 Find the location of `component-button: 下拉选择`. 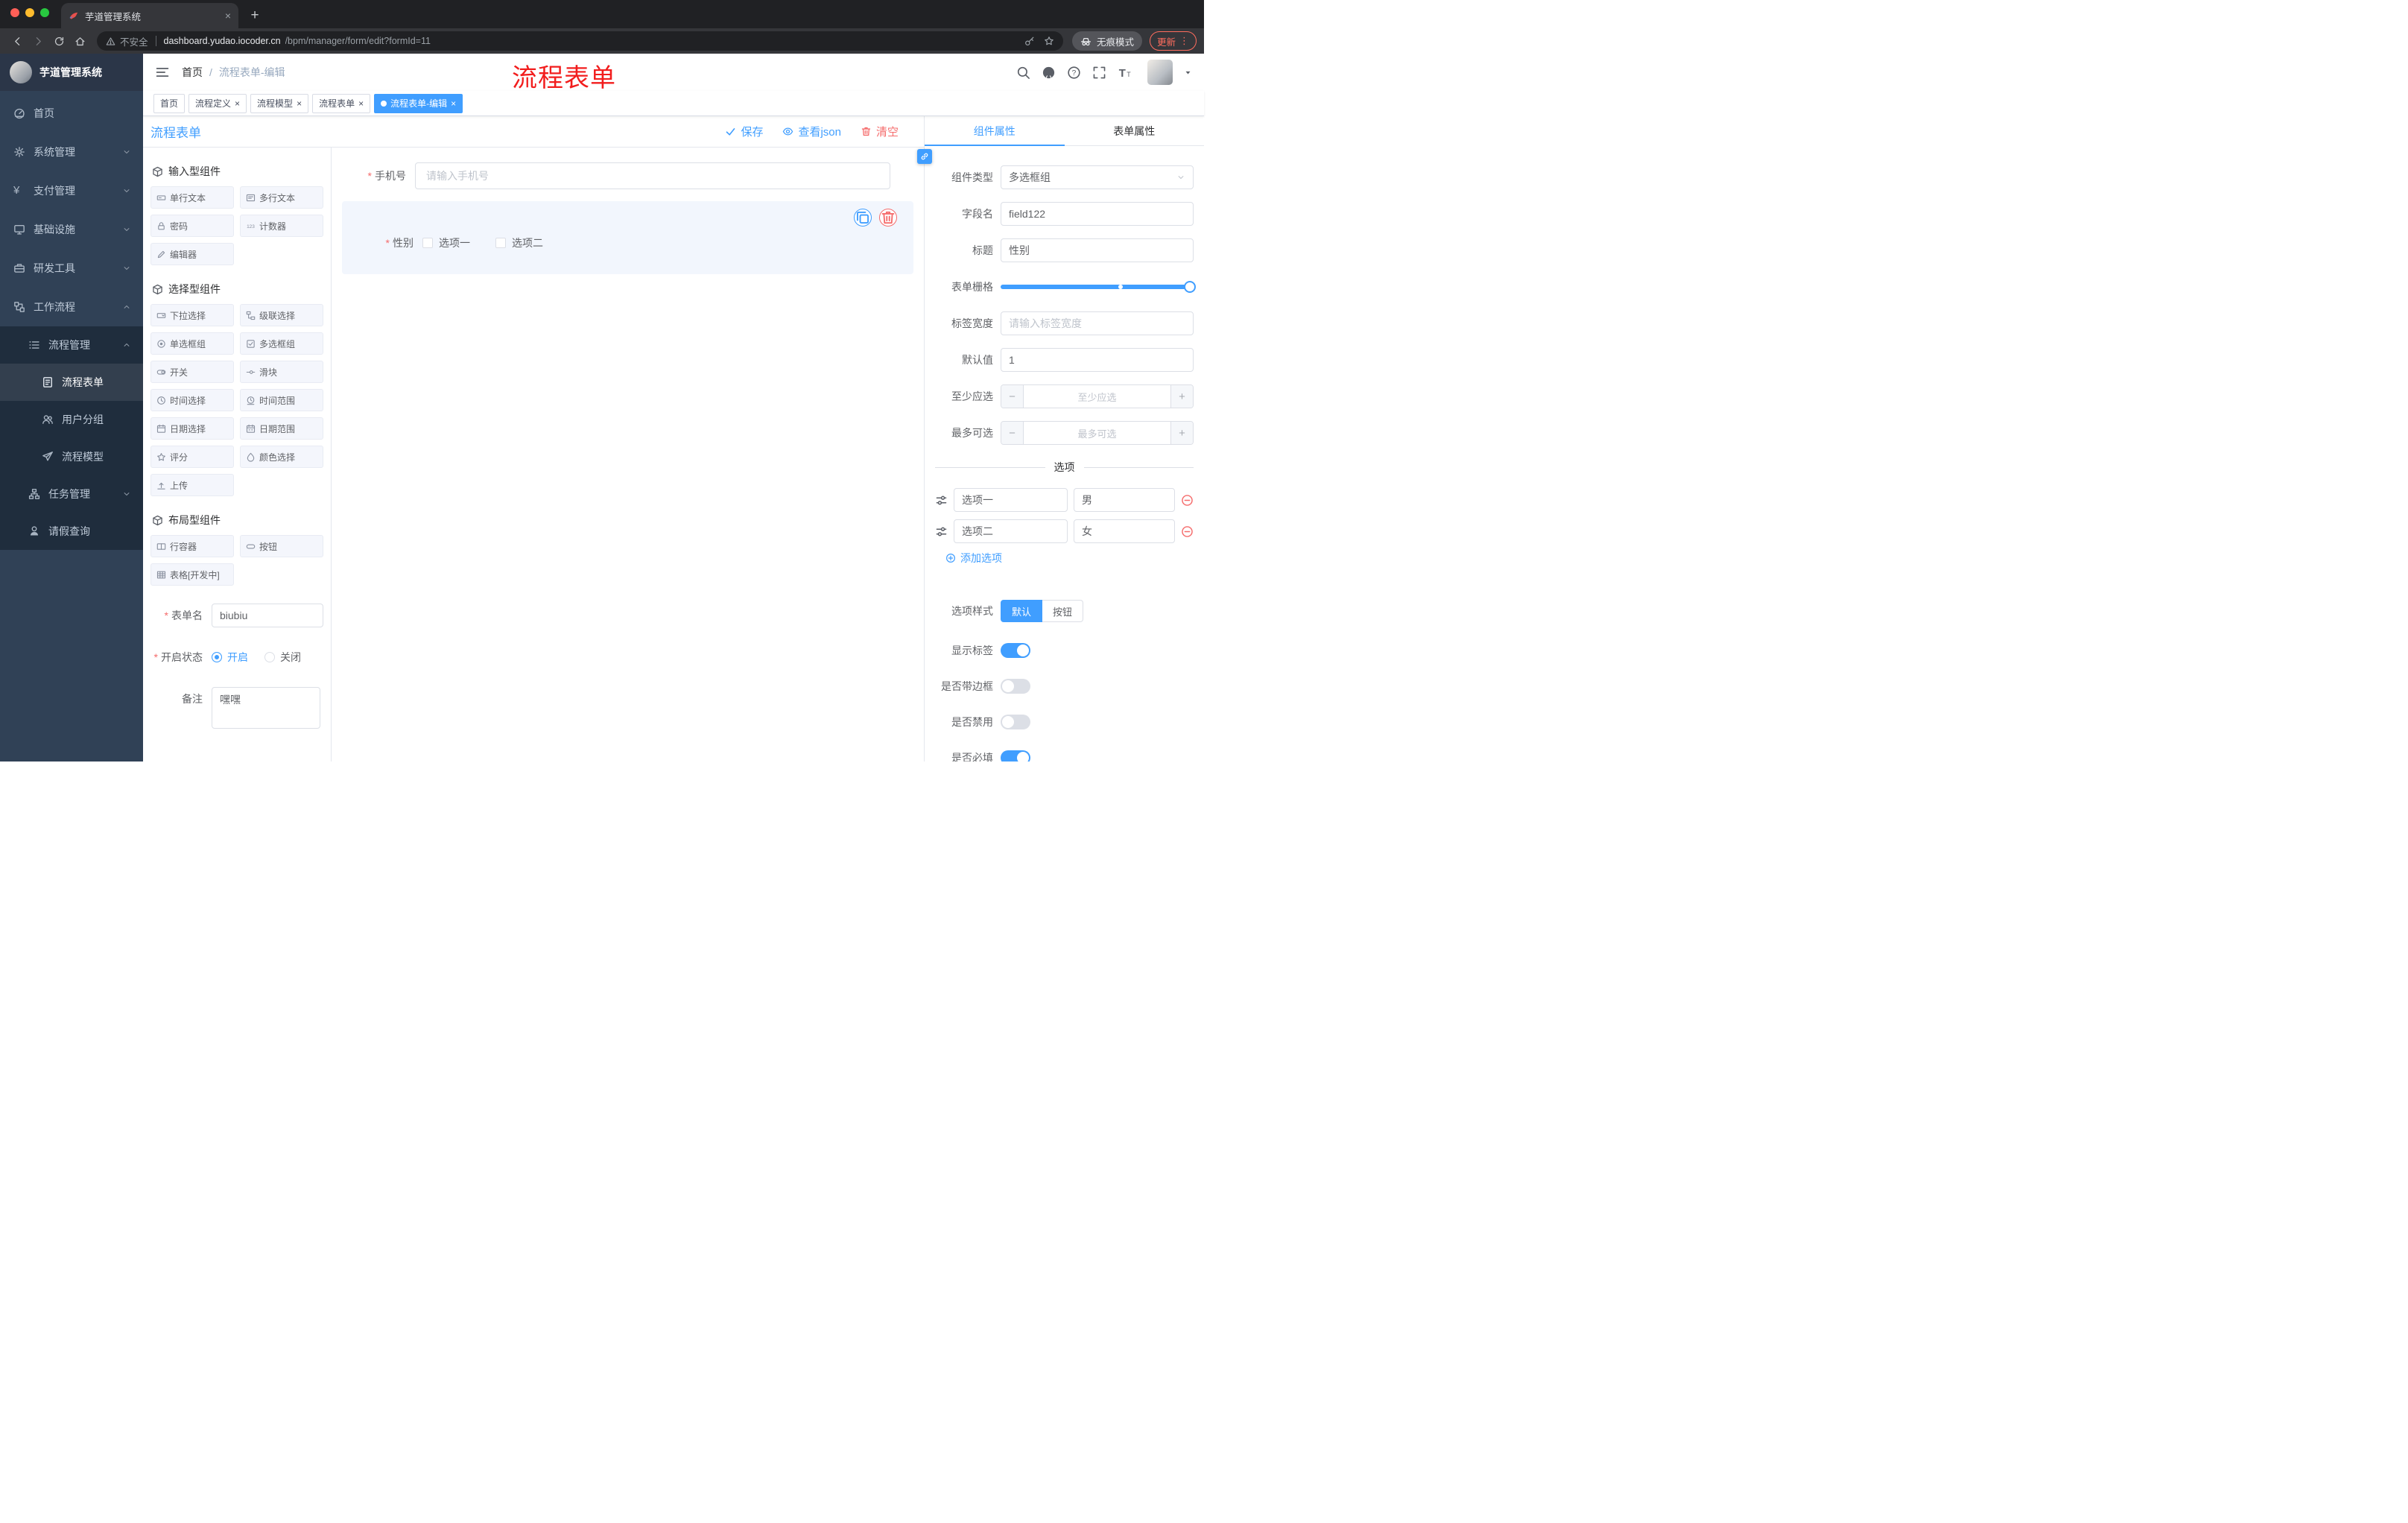

component-button: 下拉选择 is located at coordinates (192, 315).